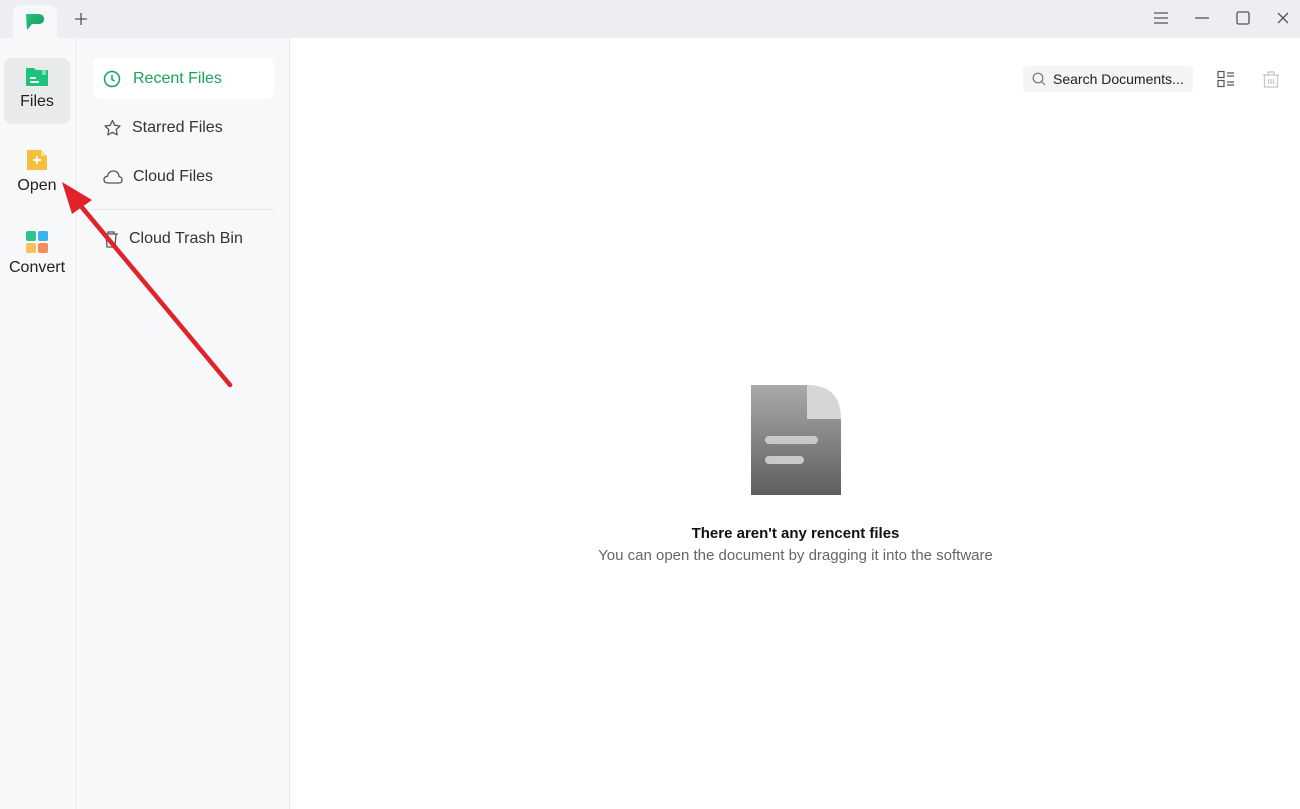 Image resolution: width=1300 pixels, height=809 pixels. What do you see at coordinates (38, 423) in the screenshot?
I see `left-rail: Files Open Convert` at bounding box center [38, 423].